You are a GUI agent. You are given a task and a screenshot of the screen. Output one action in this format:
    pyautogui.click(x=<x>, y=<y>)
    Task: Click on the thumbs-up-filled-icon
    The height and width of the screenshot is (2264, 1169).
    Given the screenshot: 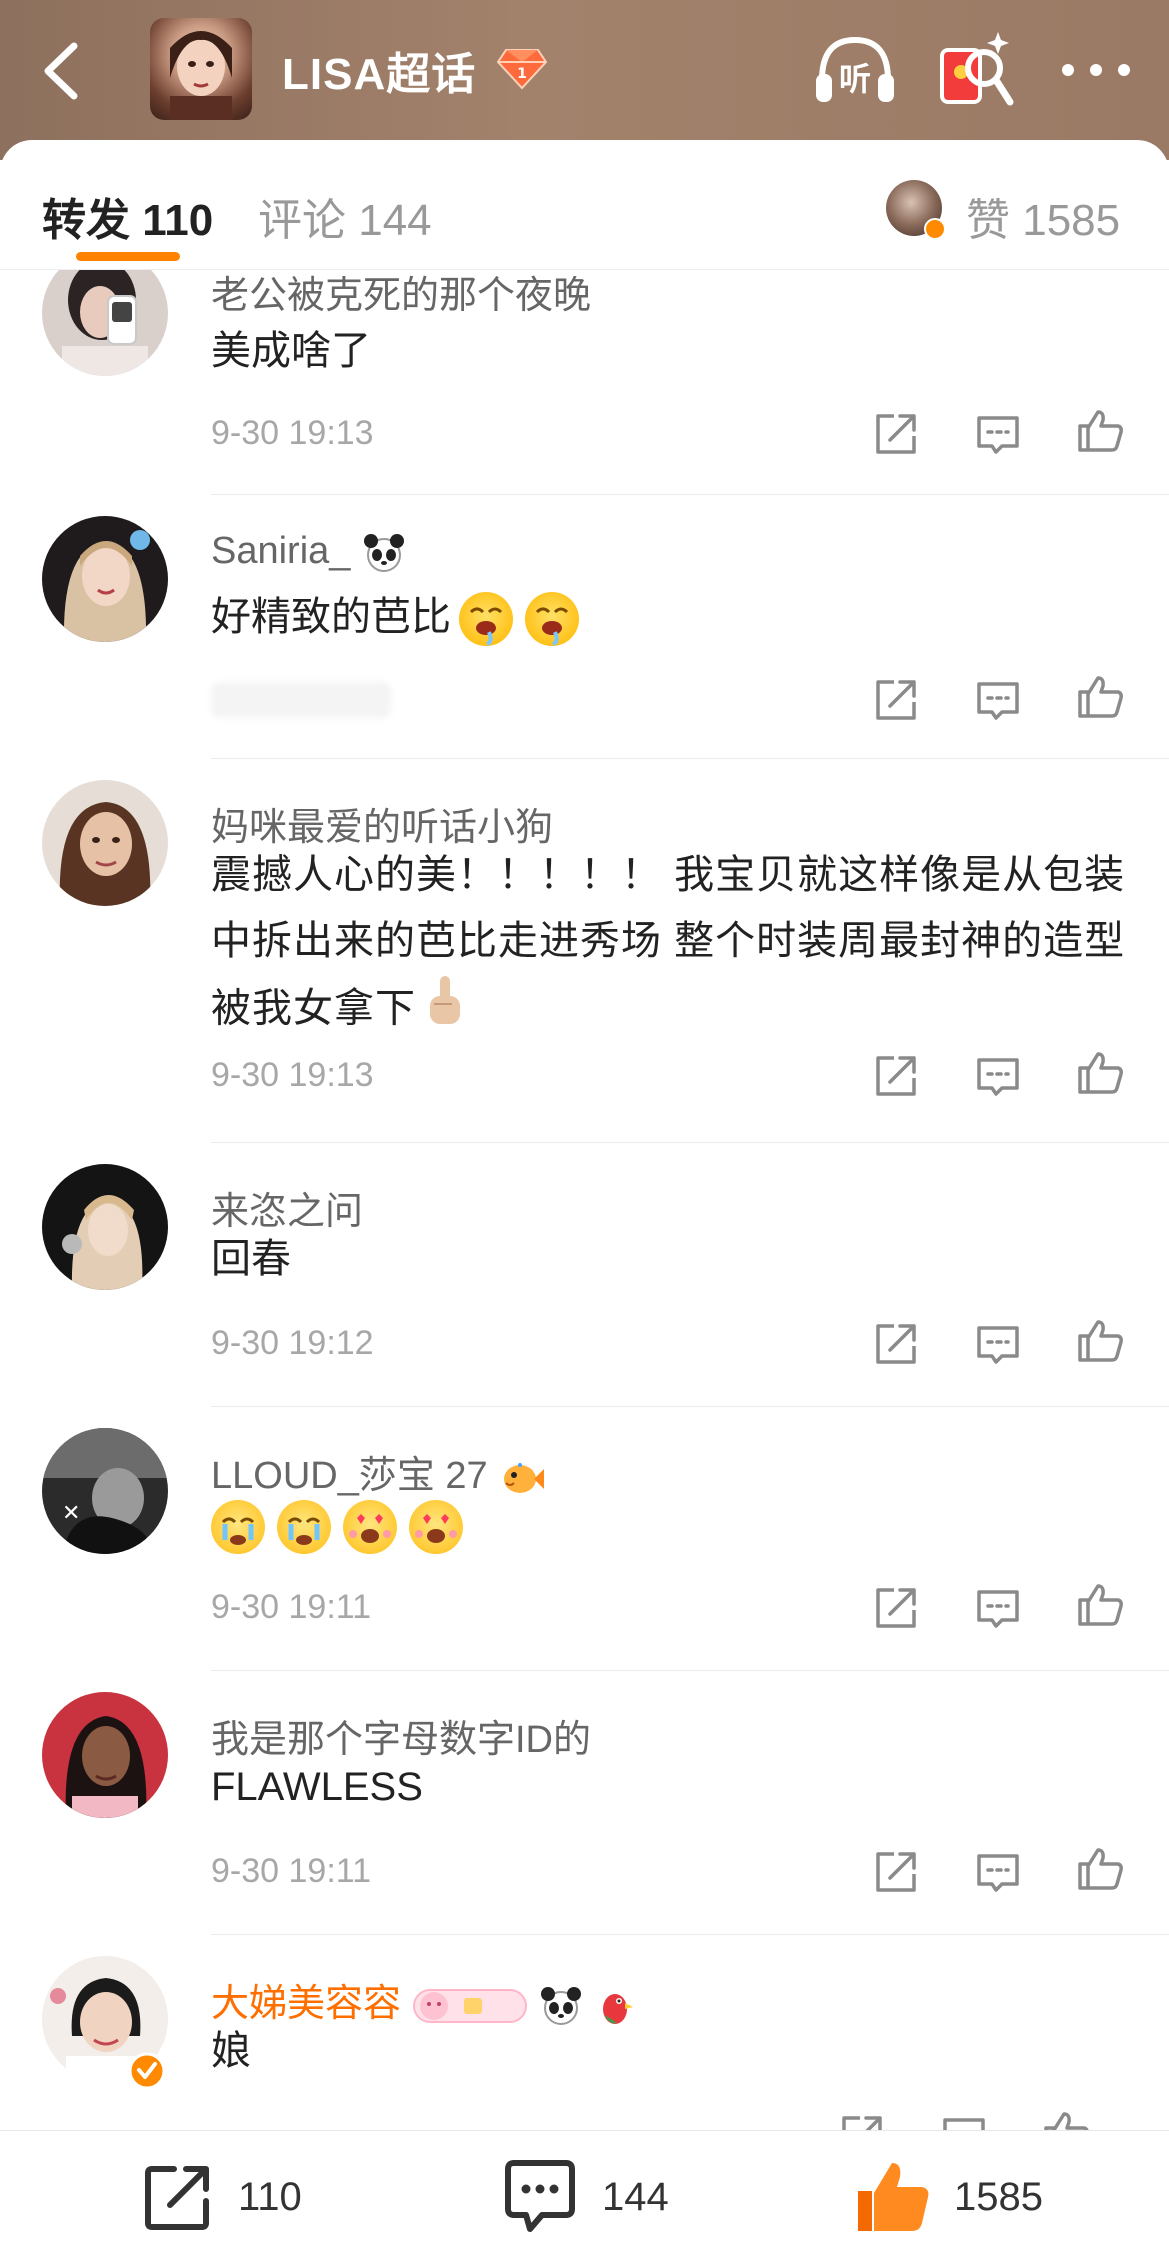 What is the action you would take?
    pyautogui.click(x=893, y=2197)
    